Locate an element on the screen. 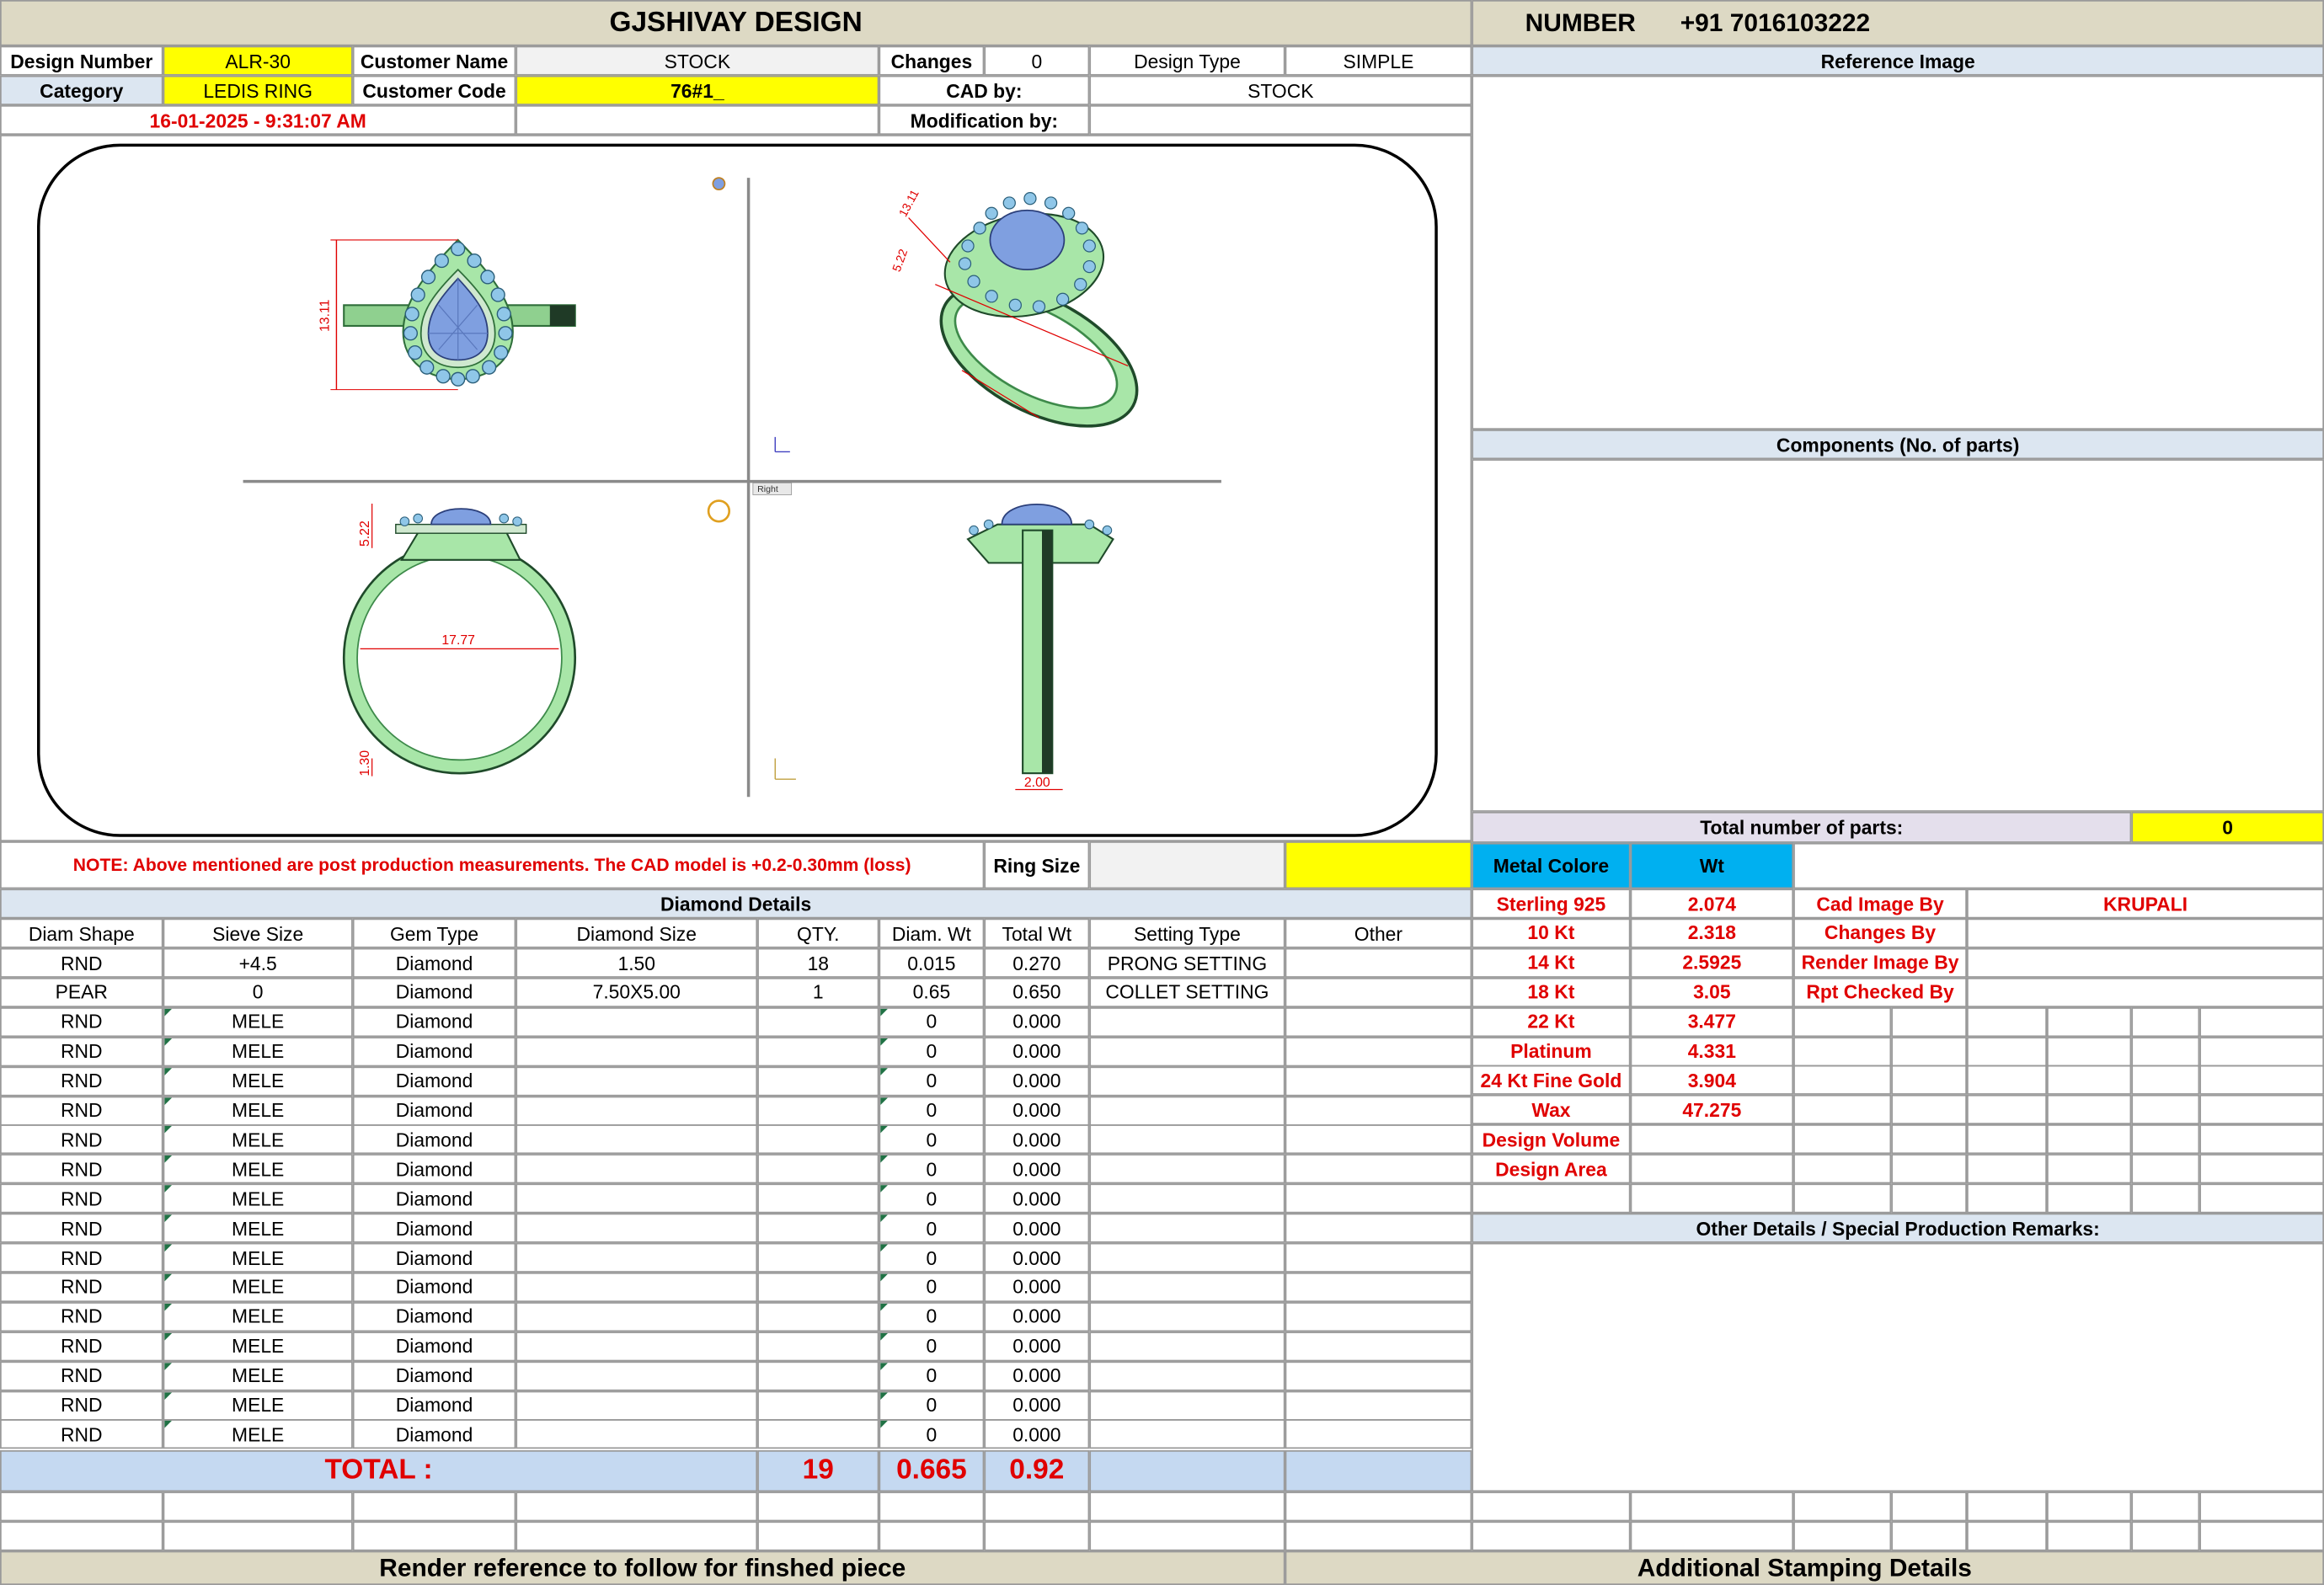 Image resolution: width=2324 pixels, height=1585 pixels. metal-type-2: 10 Kt is located at coordinates (1551, 933).